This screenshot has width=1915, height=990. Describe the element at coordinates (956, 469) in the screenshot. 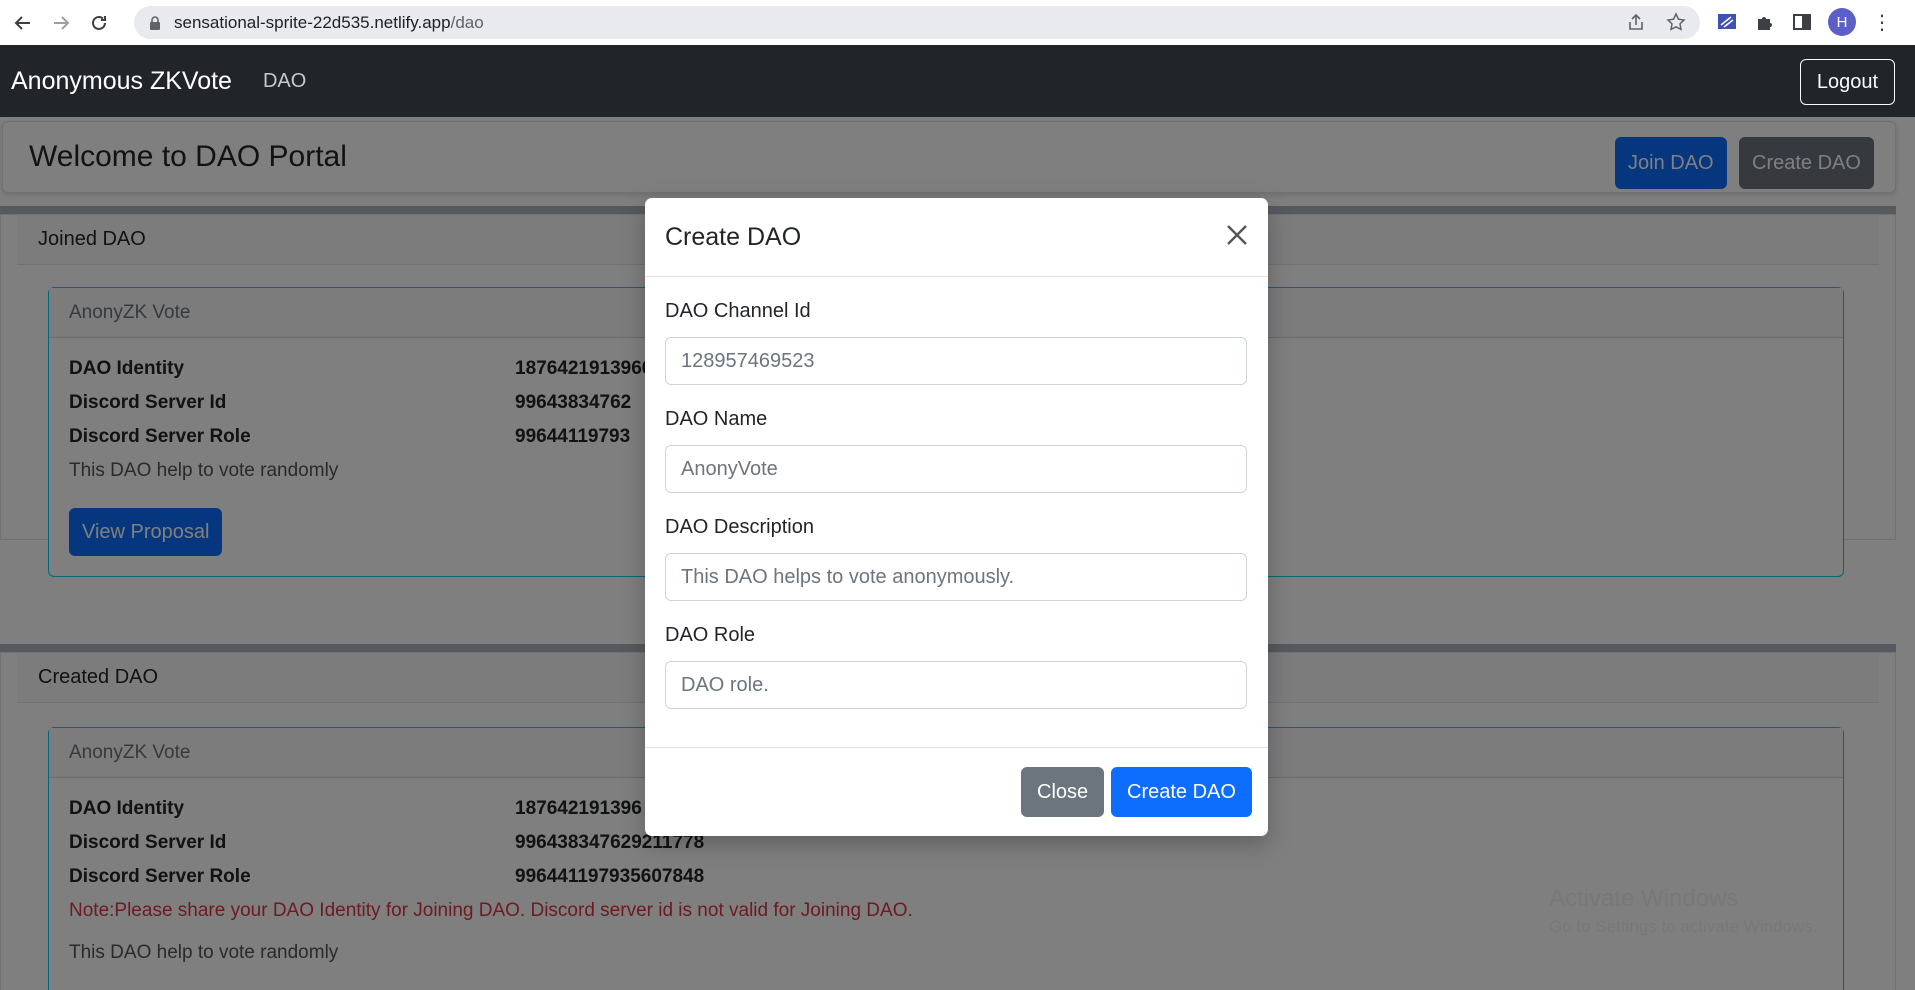

I see `dao-name-input` at that location.